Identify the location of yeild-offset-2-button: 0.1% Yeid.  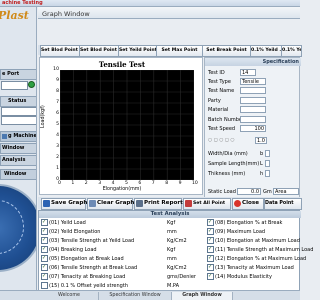
(291, 51).